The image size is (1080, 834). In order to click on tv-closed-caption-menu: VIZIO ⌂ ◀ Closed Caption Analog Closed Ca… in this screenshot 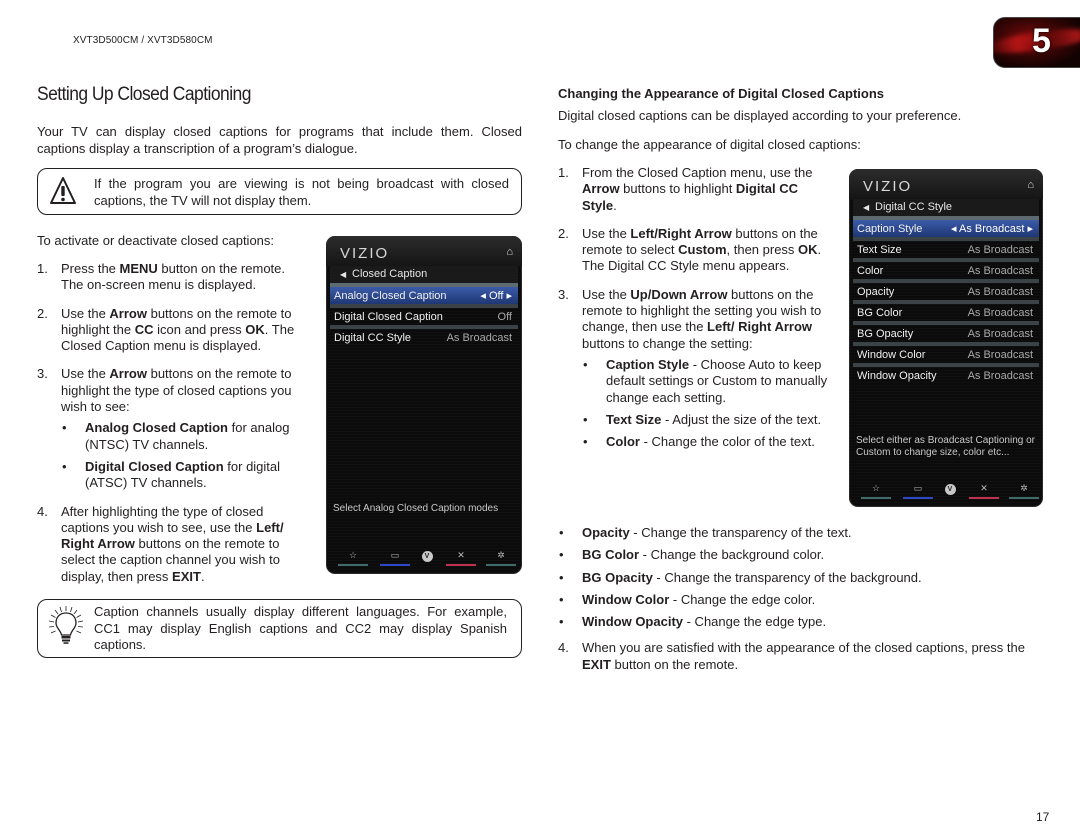, I will do `click(424, 405)`.